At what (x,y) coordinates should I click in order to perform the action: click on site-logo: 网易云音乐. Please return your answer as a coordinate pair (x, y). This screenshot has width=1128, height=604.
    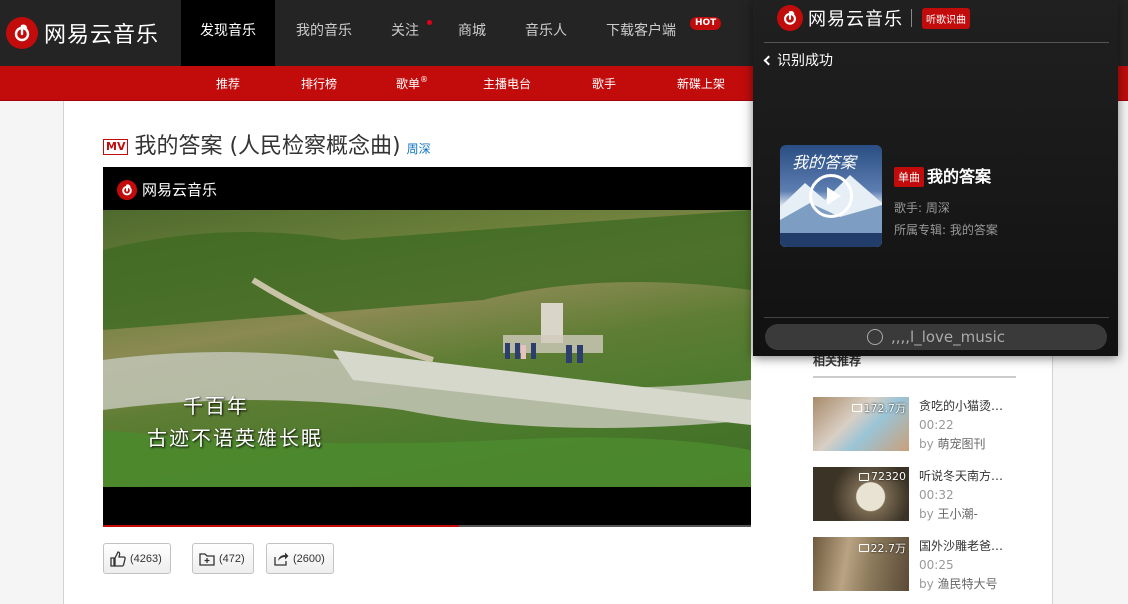
    Looking at the image, I should click on (90, 33).